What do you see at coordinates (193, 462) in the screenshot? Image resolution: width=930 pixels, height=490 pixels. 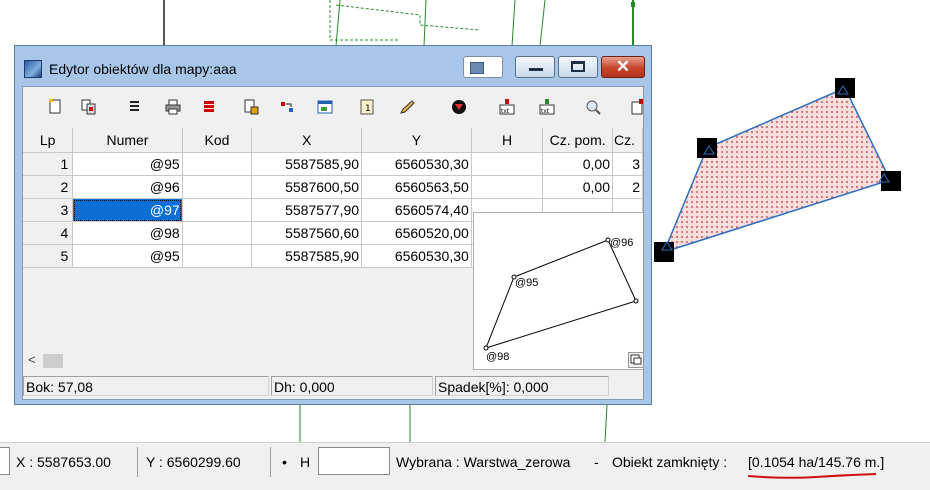 I see `coord-y: Y : 6560299.60` at bounding box center [193, 462].